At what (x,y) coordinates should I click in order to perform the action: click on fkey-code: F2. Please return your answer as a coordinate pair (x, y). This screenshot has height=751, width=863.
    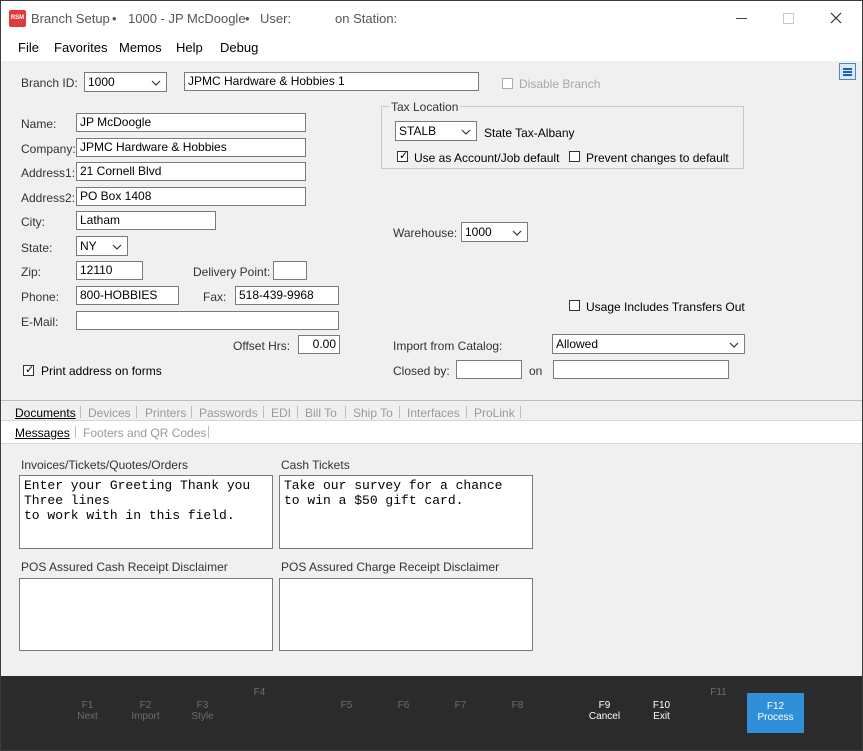
    Looking at the image, I should click on (145, 705).